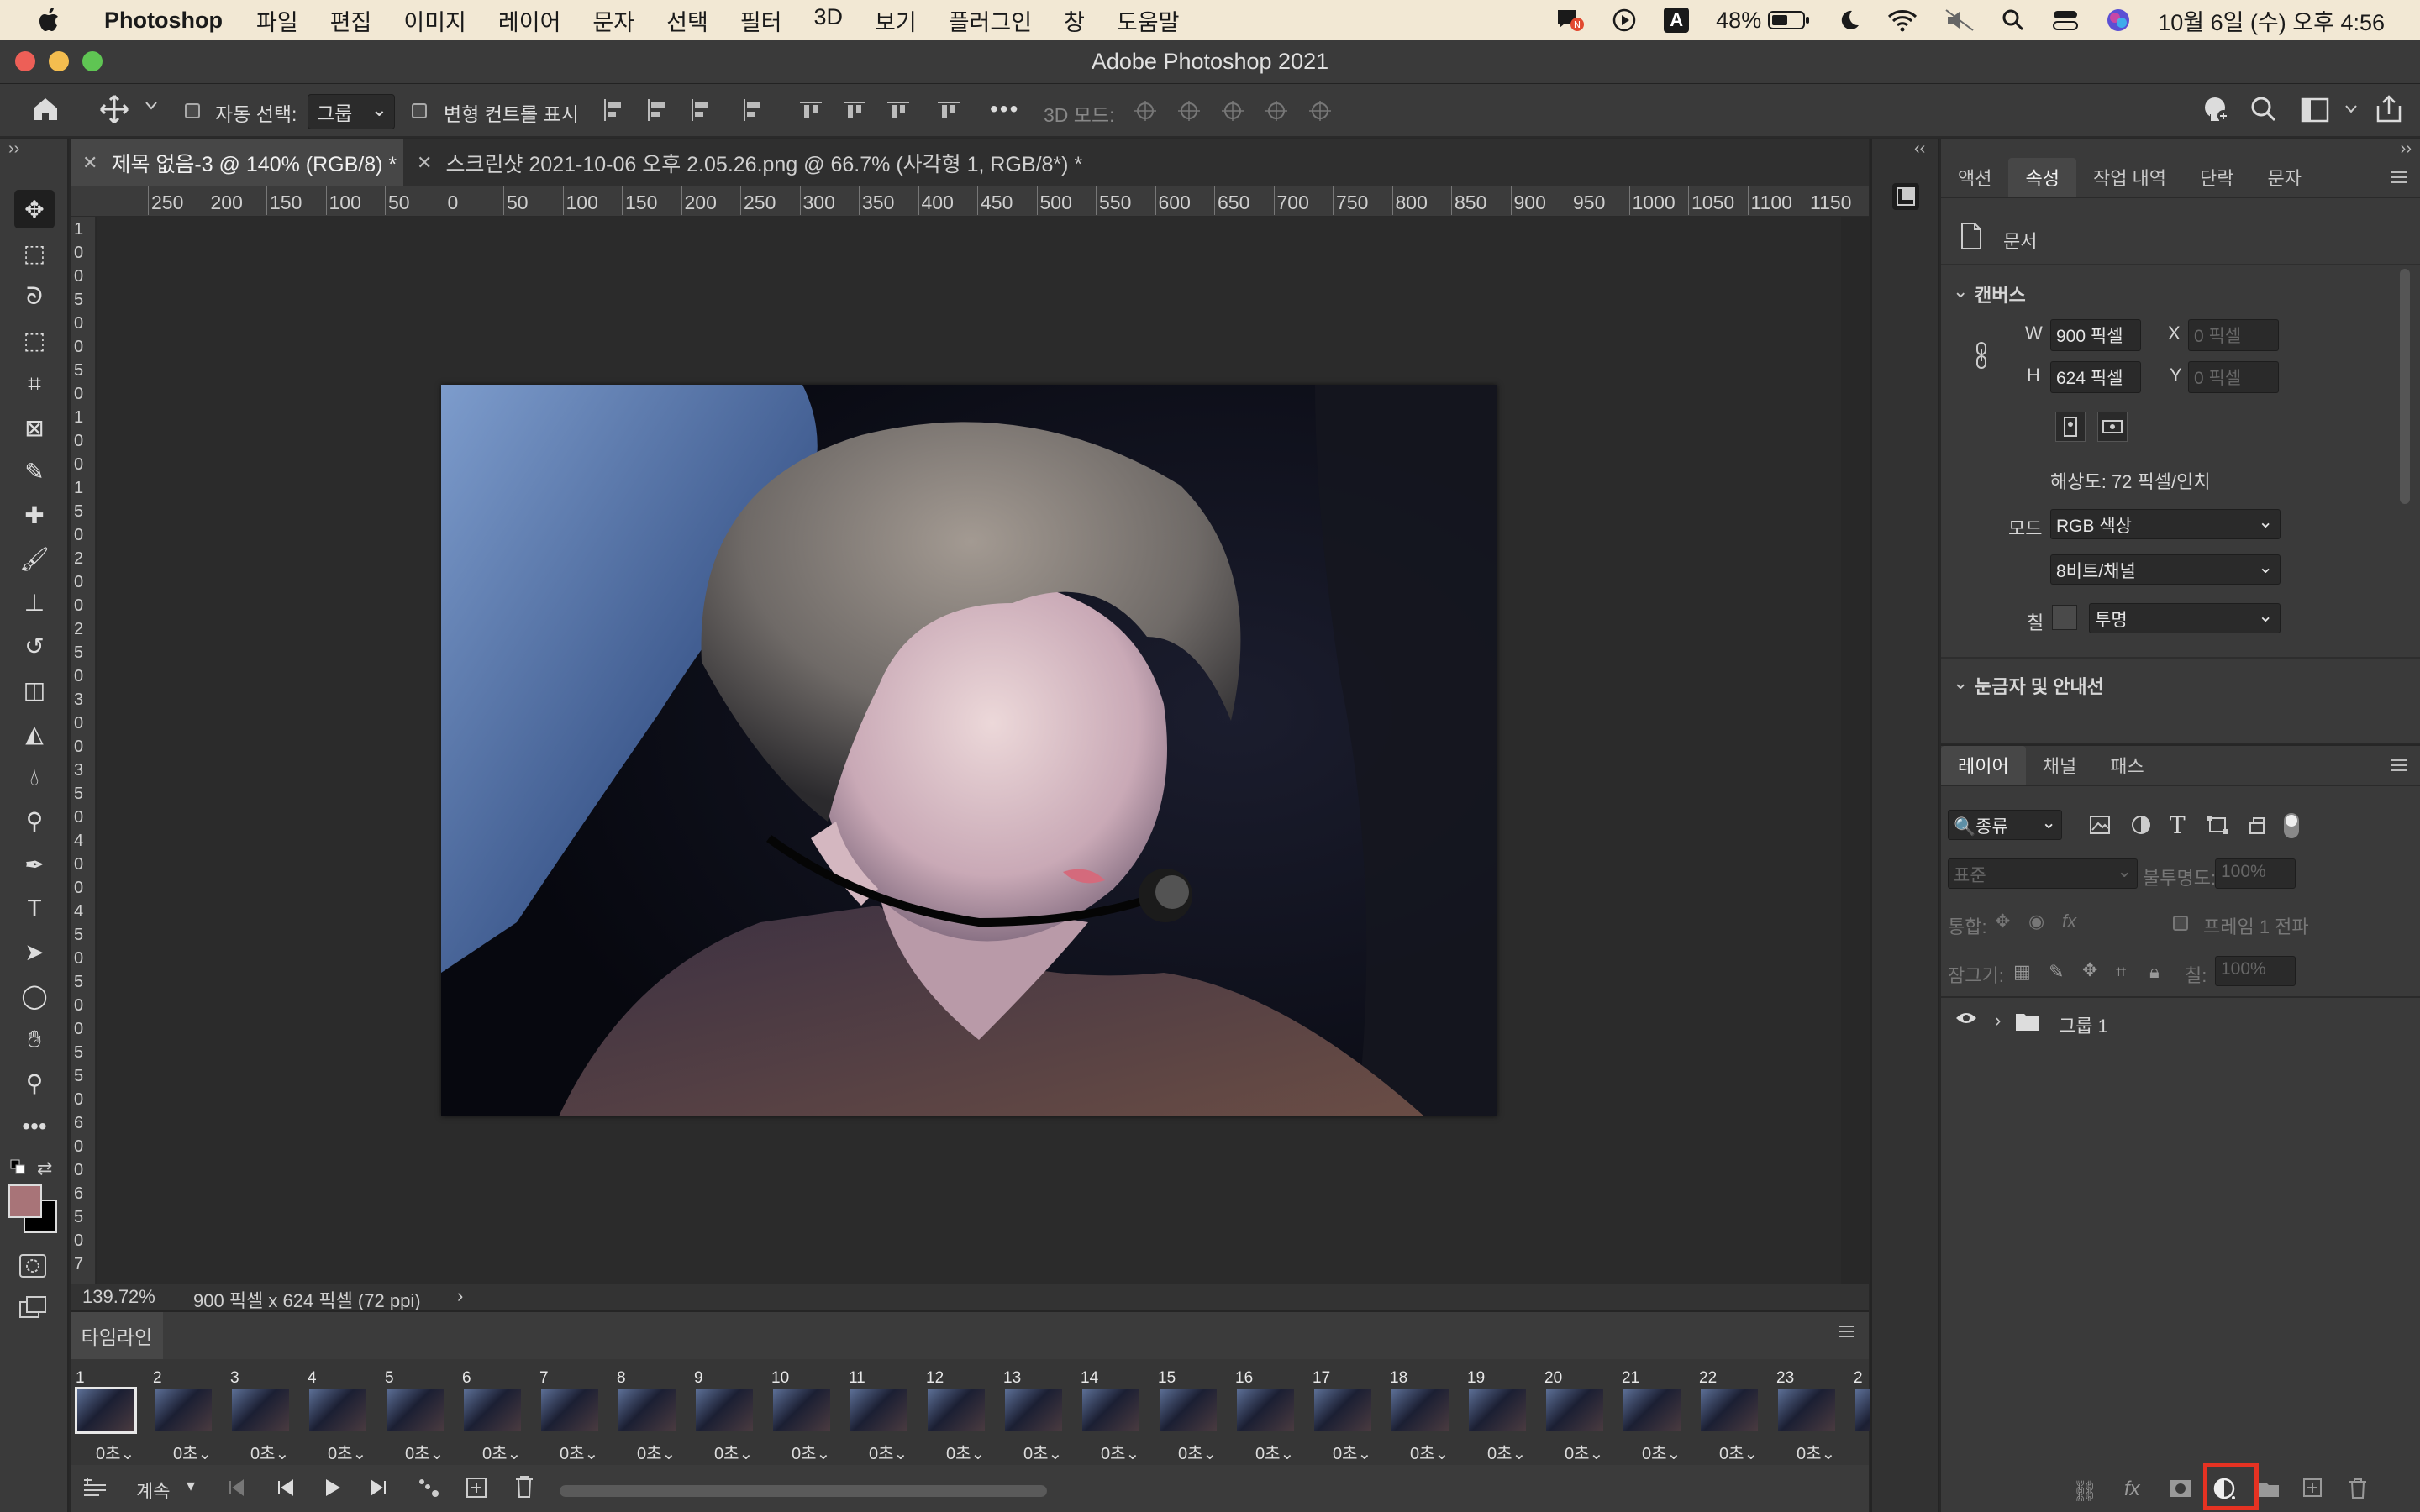  What do you see at coordinates (2264, 109) in the screenshot?
I see `search-icon` at bounding box center [2264, 109].